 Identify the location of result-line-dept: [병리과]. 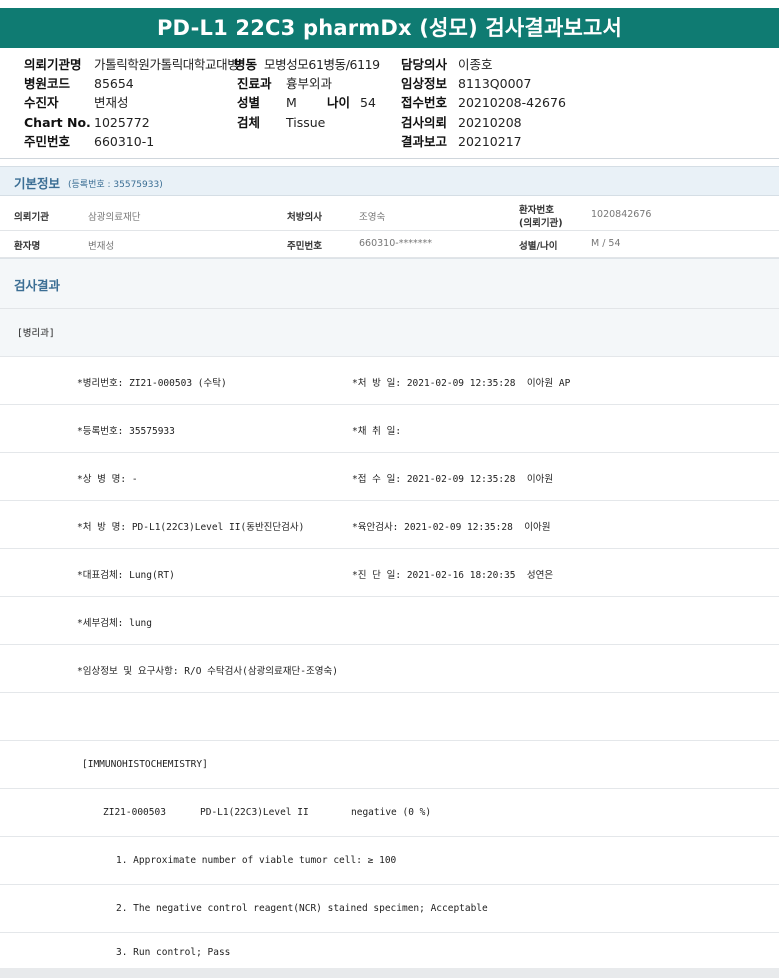
(389, 333).